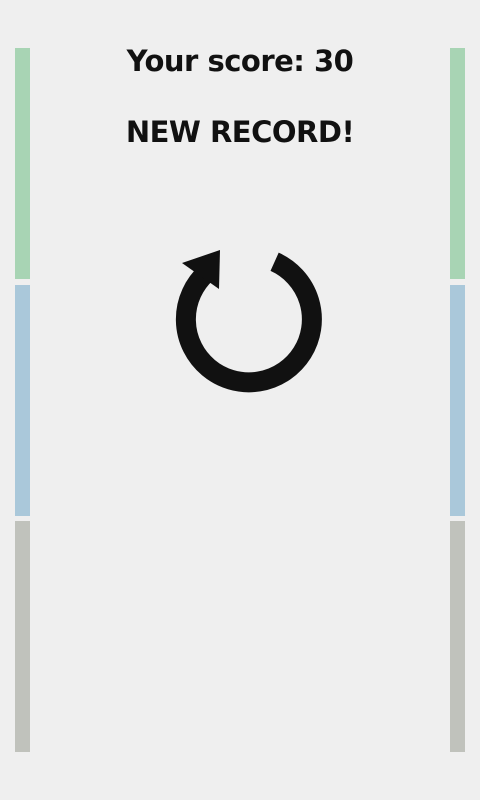 The image size is (480, 800). I want to click on right-bar-blue, so click(457, 400).